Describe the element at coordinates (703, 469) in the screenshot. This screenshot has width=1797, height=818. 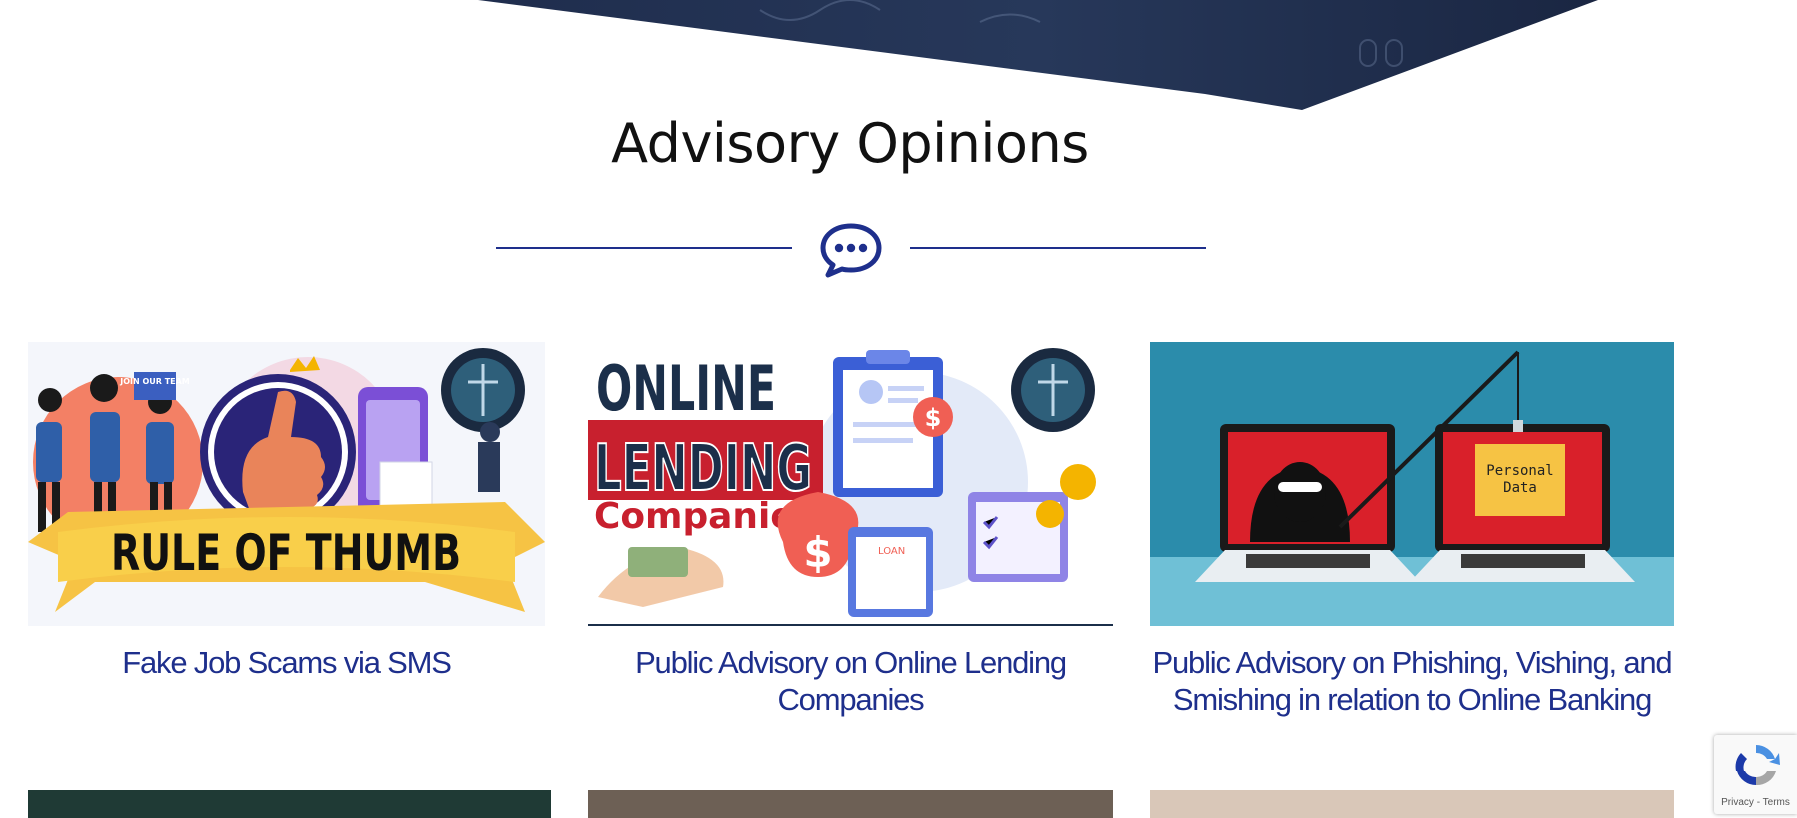
I see `image-text-lending: LENDING` at that location.